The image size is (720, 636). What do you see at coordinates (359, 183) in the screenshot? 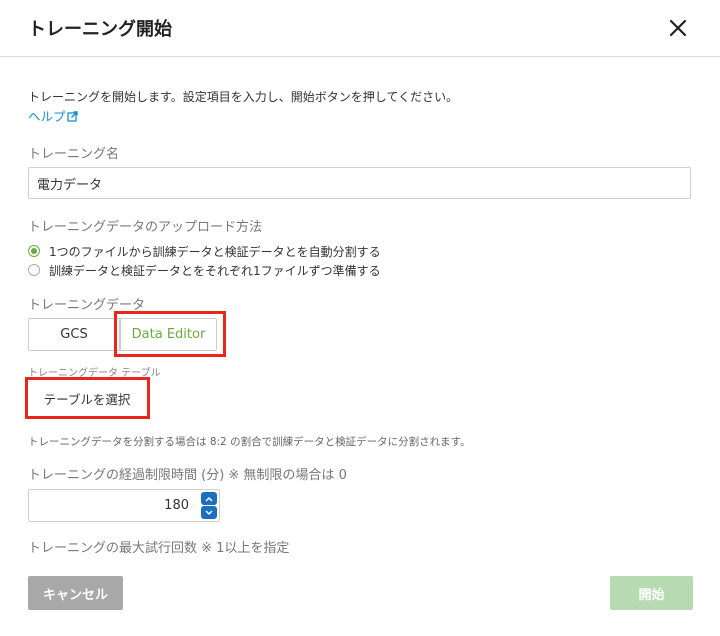
I see `training-name-input` at bounding box center [359, 183].